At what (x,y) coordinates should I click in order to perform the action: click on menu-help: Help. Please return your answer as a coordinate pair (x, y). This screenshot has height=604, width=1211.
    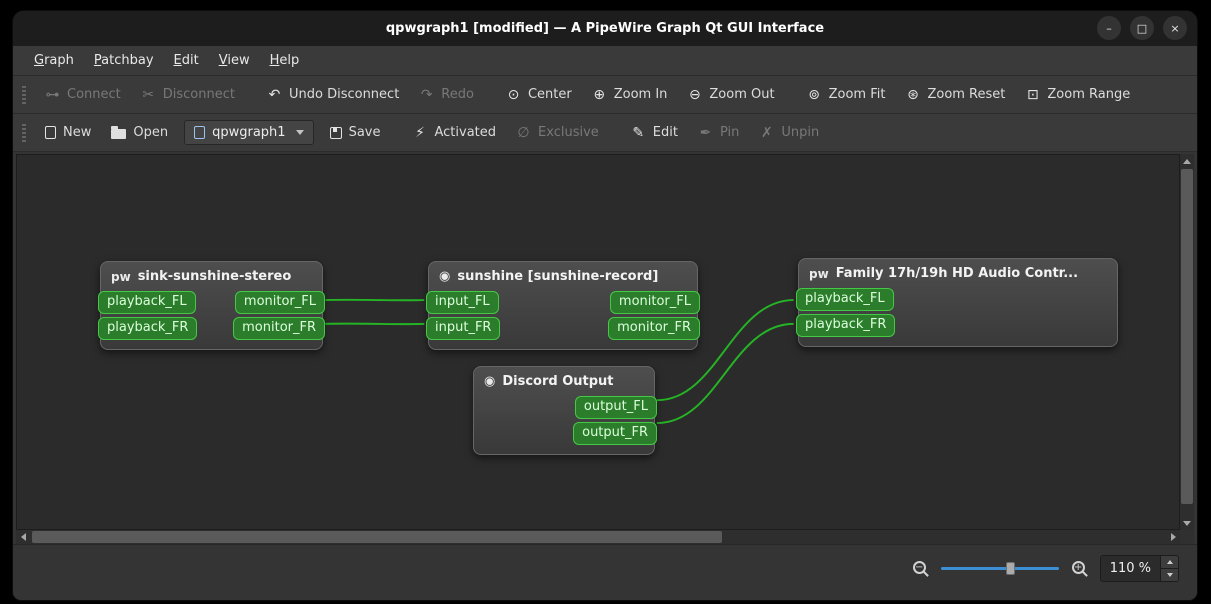
    Looking at the image, I should click on (285, 60).